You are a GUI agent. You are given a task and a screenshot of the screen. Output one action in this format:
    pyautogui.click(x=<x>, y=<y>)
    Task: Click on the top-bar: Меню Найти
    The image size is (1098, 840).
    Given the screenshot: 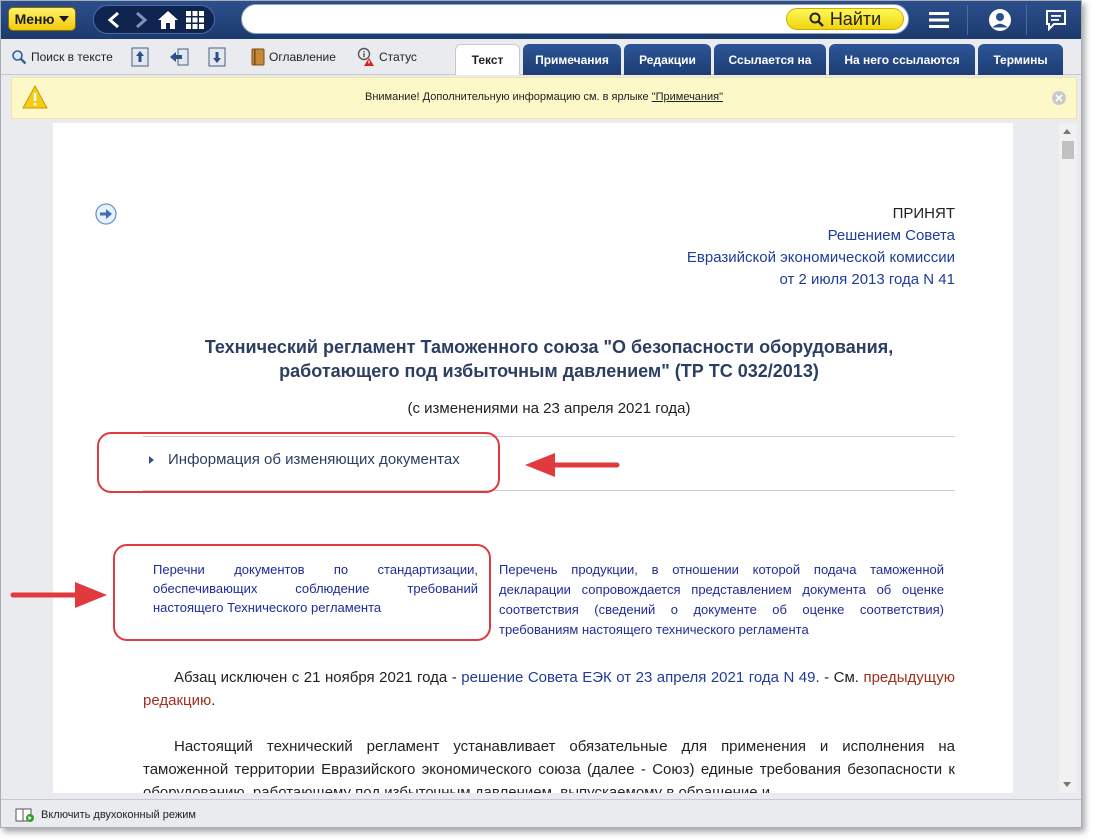 What is the action you would take?
    pyautogui.click(x=541, y=20)
    